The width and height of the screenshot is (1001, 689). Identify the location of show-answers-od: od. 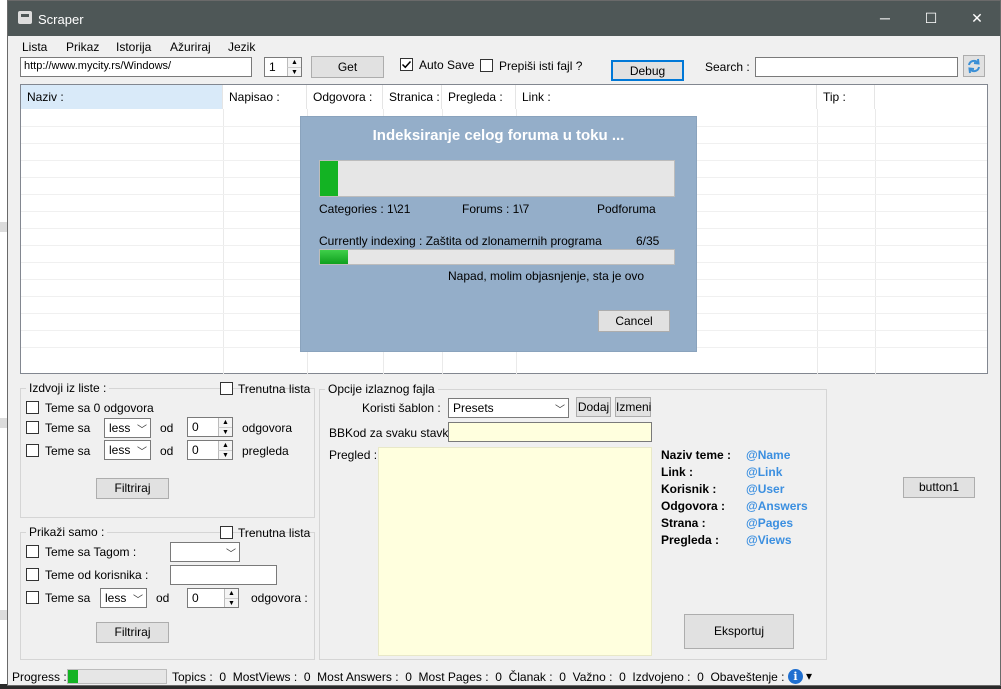
(163, 598).